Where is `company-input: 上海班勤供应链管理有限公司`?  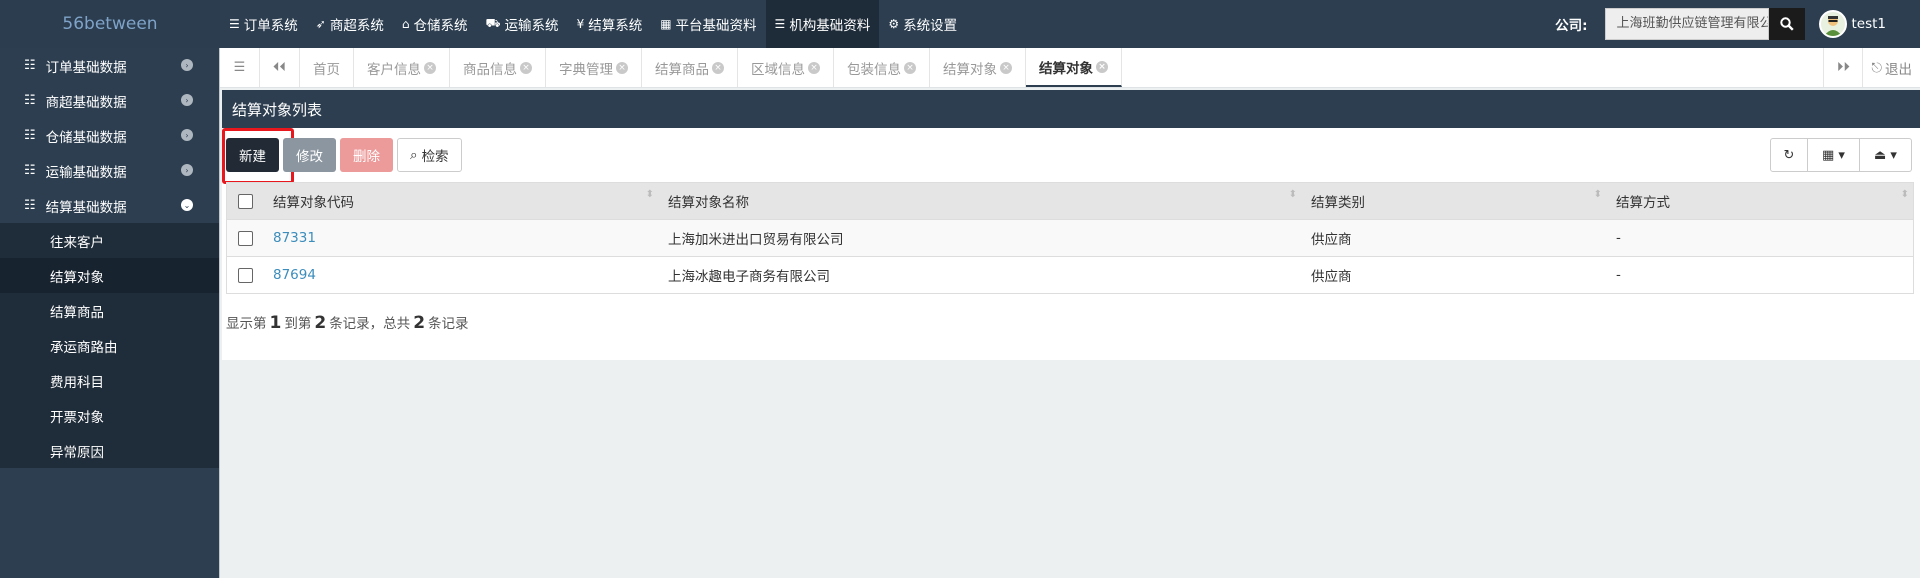
company-input: 上海班勤供应链管理有限公司 is located at coordinates (1687, 24).